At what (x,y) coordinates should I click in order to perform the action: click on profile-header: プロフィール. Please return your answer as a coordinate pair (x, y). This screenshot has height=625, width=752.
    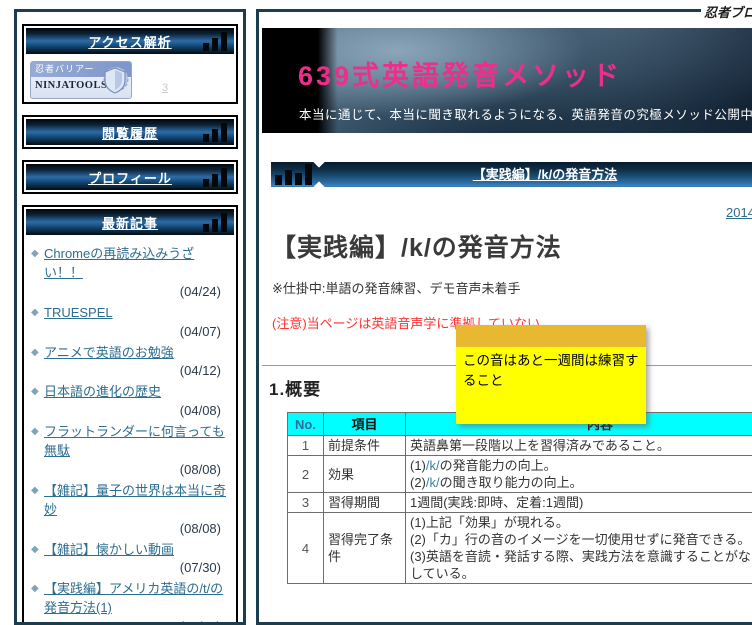
    Looking at the image, I should click on (130, 177).